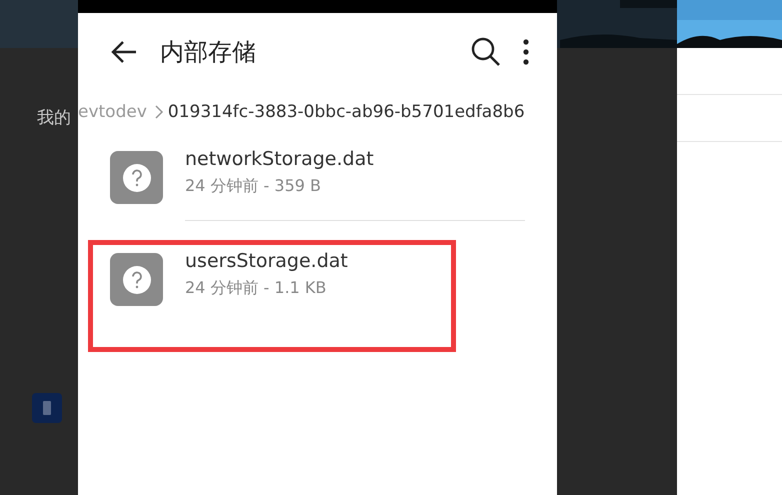 The width and height of the screenshot is (782, 495). What do you see at coordinates (526, 52) in the screenshot?
I see `more-button` at bounding box center [526, 52].